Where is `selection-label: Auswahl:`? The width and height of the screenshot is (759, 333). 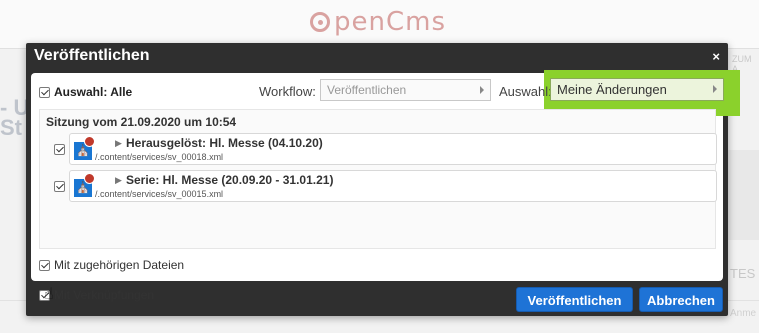 selection-label: Auswahl: is located at coordinates (525, 91).